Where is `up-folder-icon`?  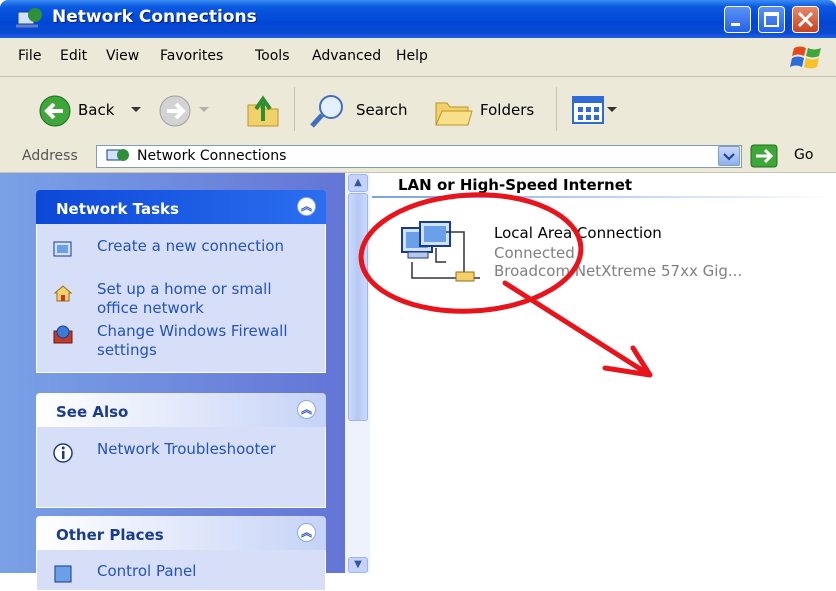
up-folder-icon is located at coordinates (263, 110).